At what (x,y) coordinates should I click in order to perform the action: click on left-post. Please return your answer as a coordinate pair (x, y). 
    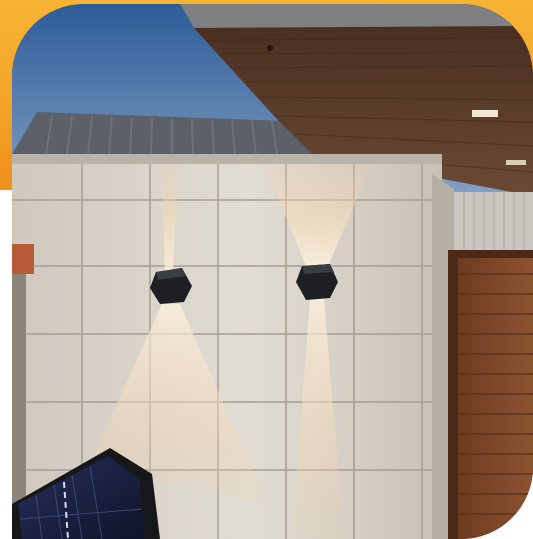
    Looking at the image, I should click on (19, 391).